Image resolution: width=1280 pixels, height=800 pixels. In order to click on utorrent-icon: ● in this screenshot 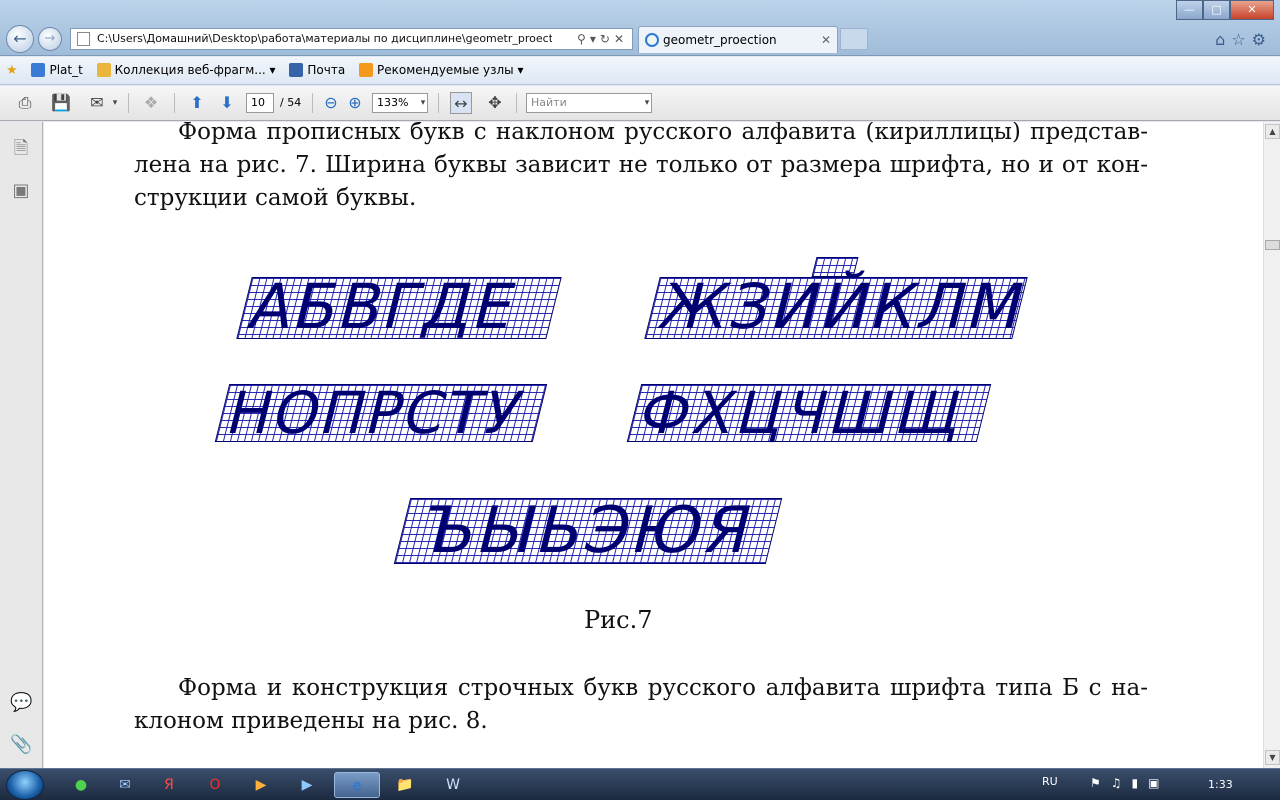, I will do `click(81, 785)`.